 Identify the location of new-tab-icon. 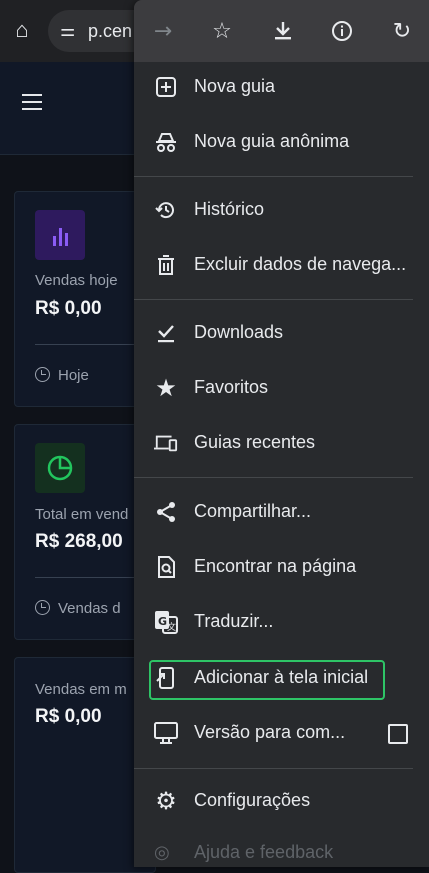
(166, 87).